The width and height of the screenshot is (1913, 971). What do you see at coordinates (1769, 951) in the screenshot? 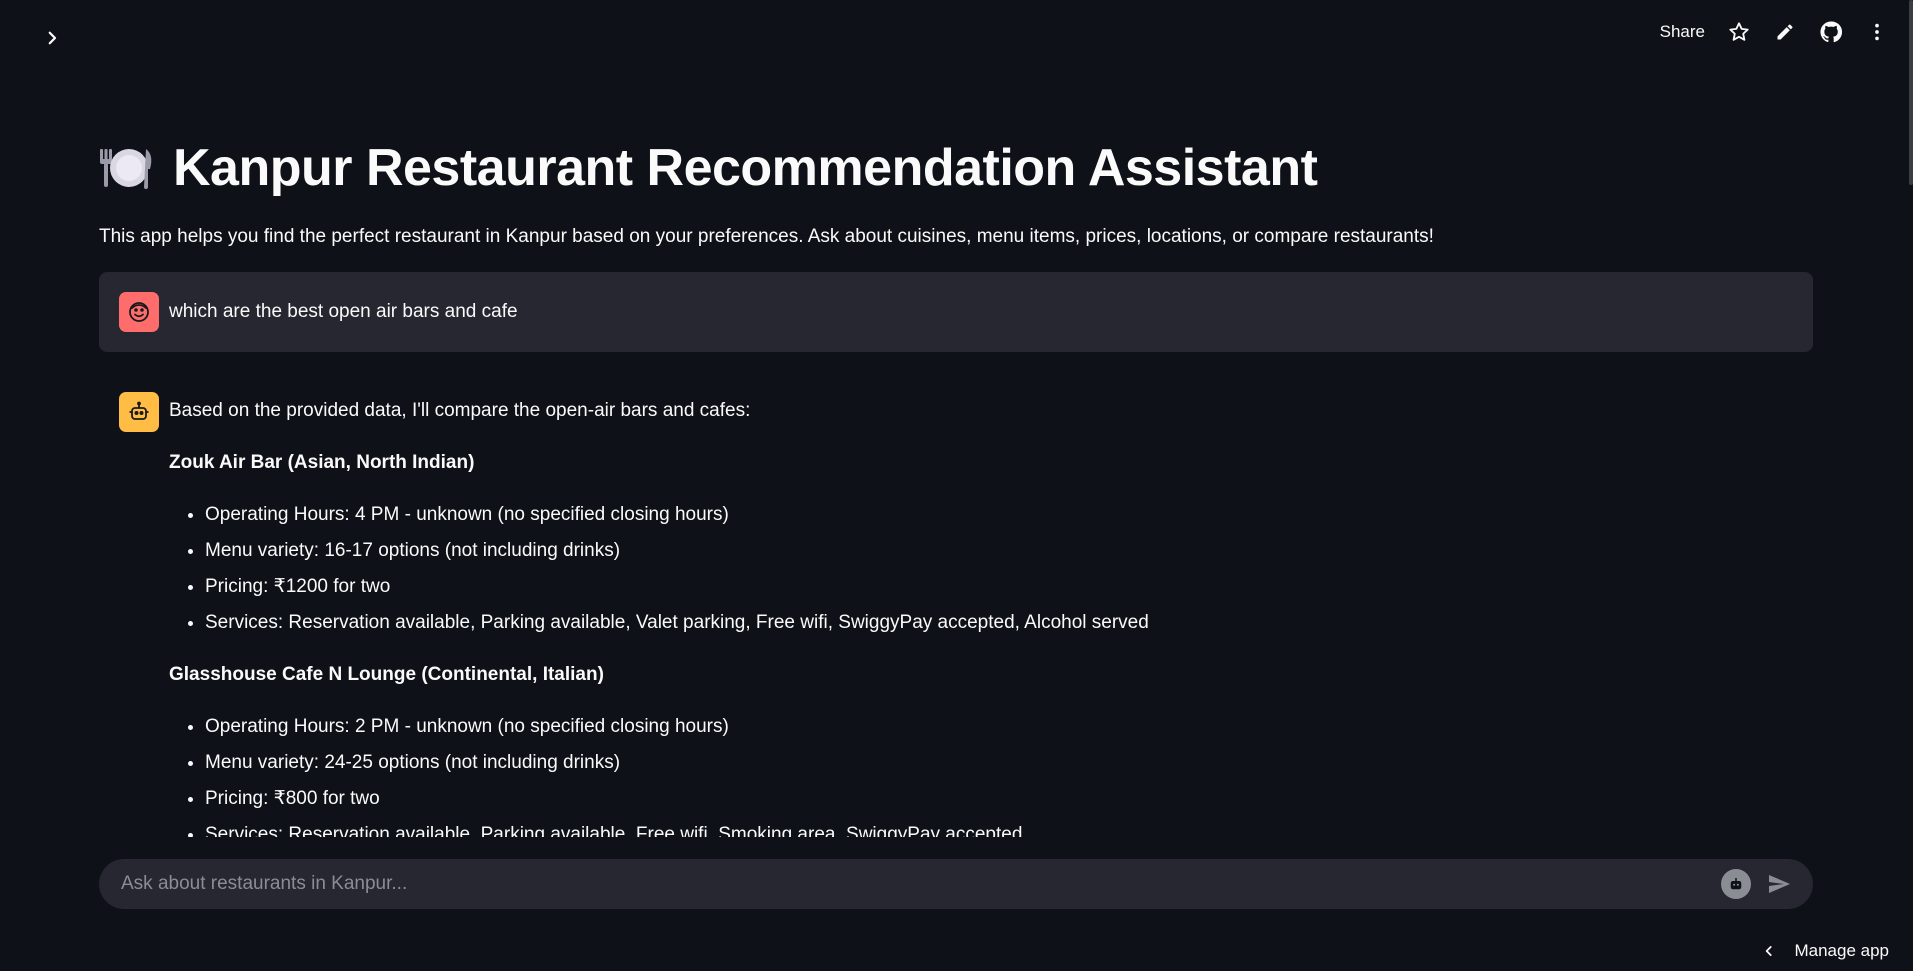
I see `chevron-left-icon` at bounding box center [1769, 951].